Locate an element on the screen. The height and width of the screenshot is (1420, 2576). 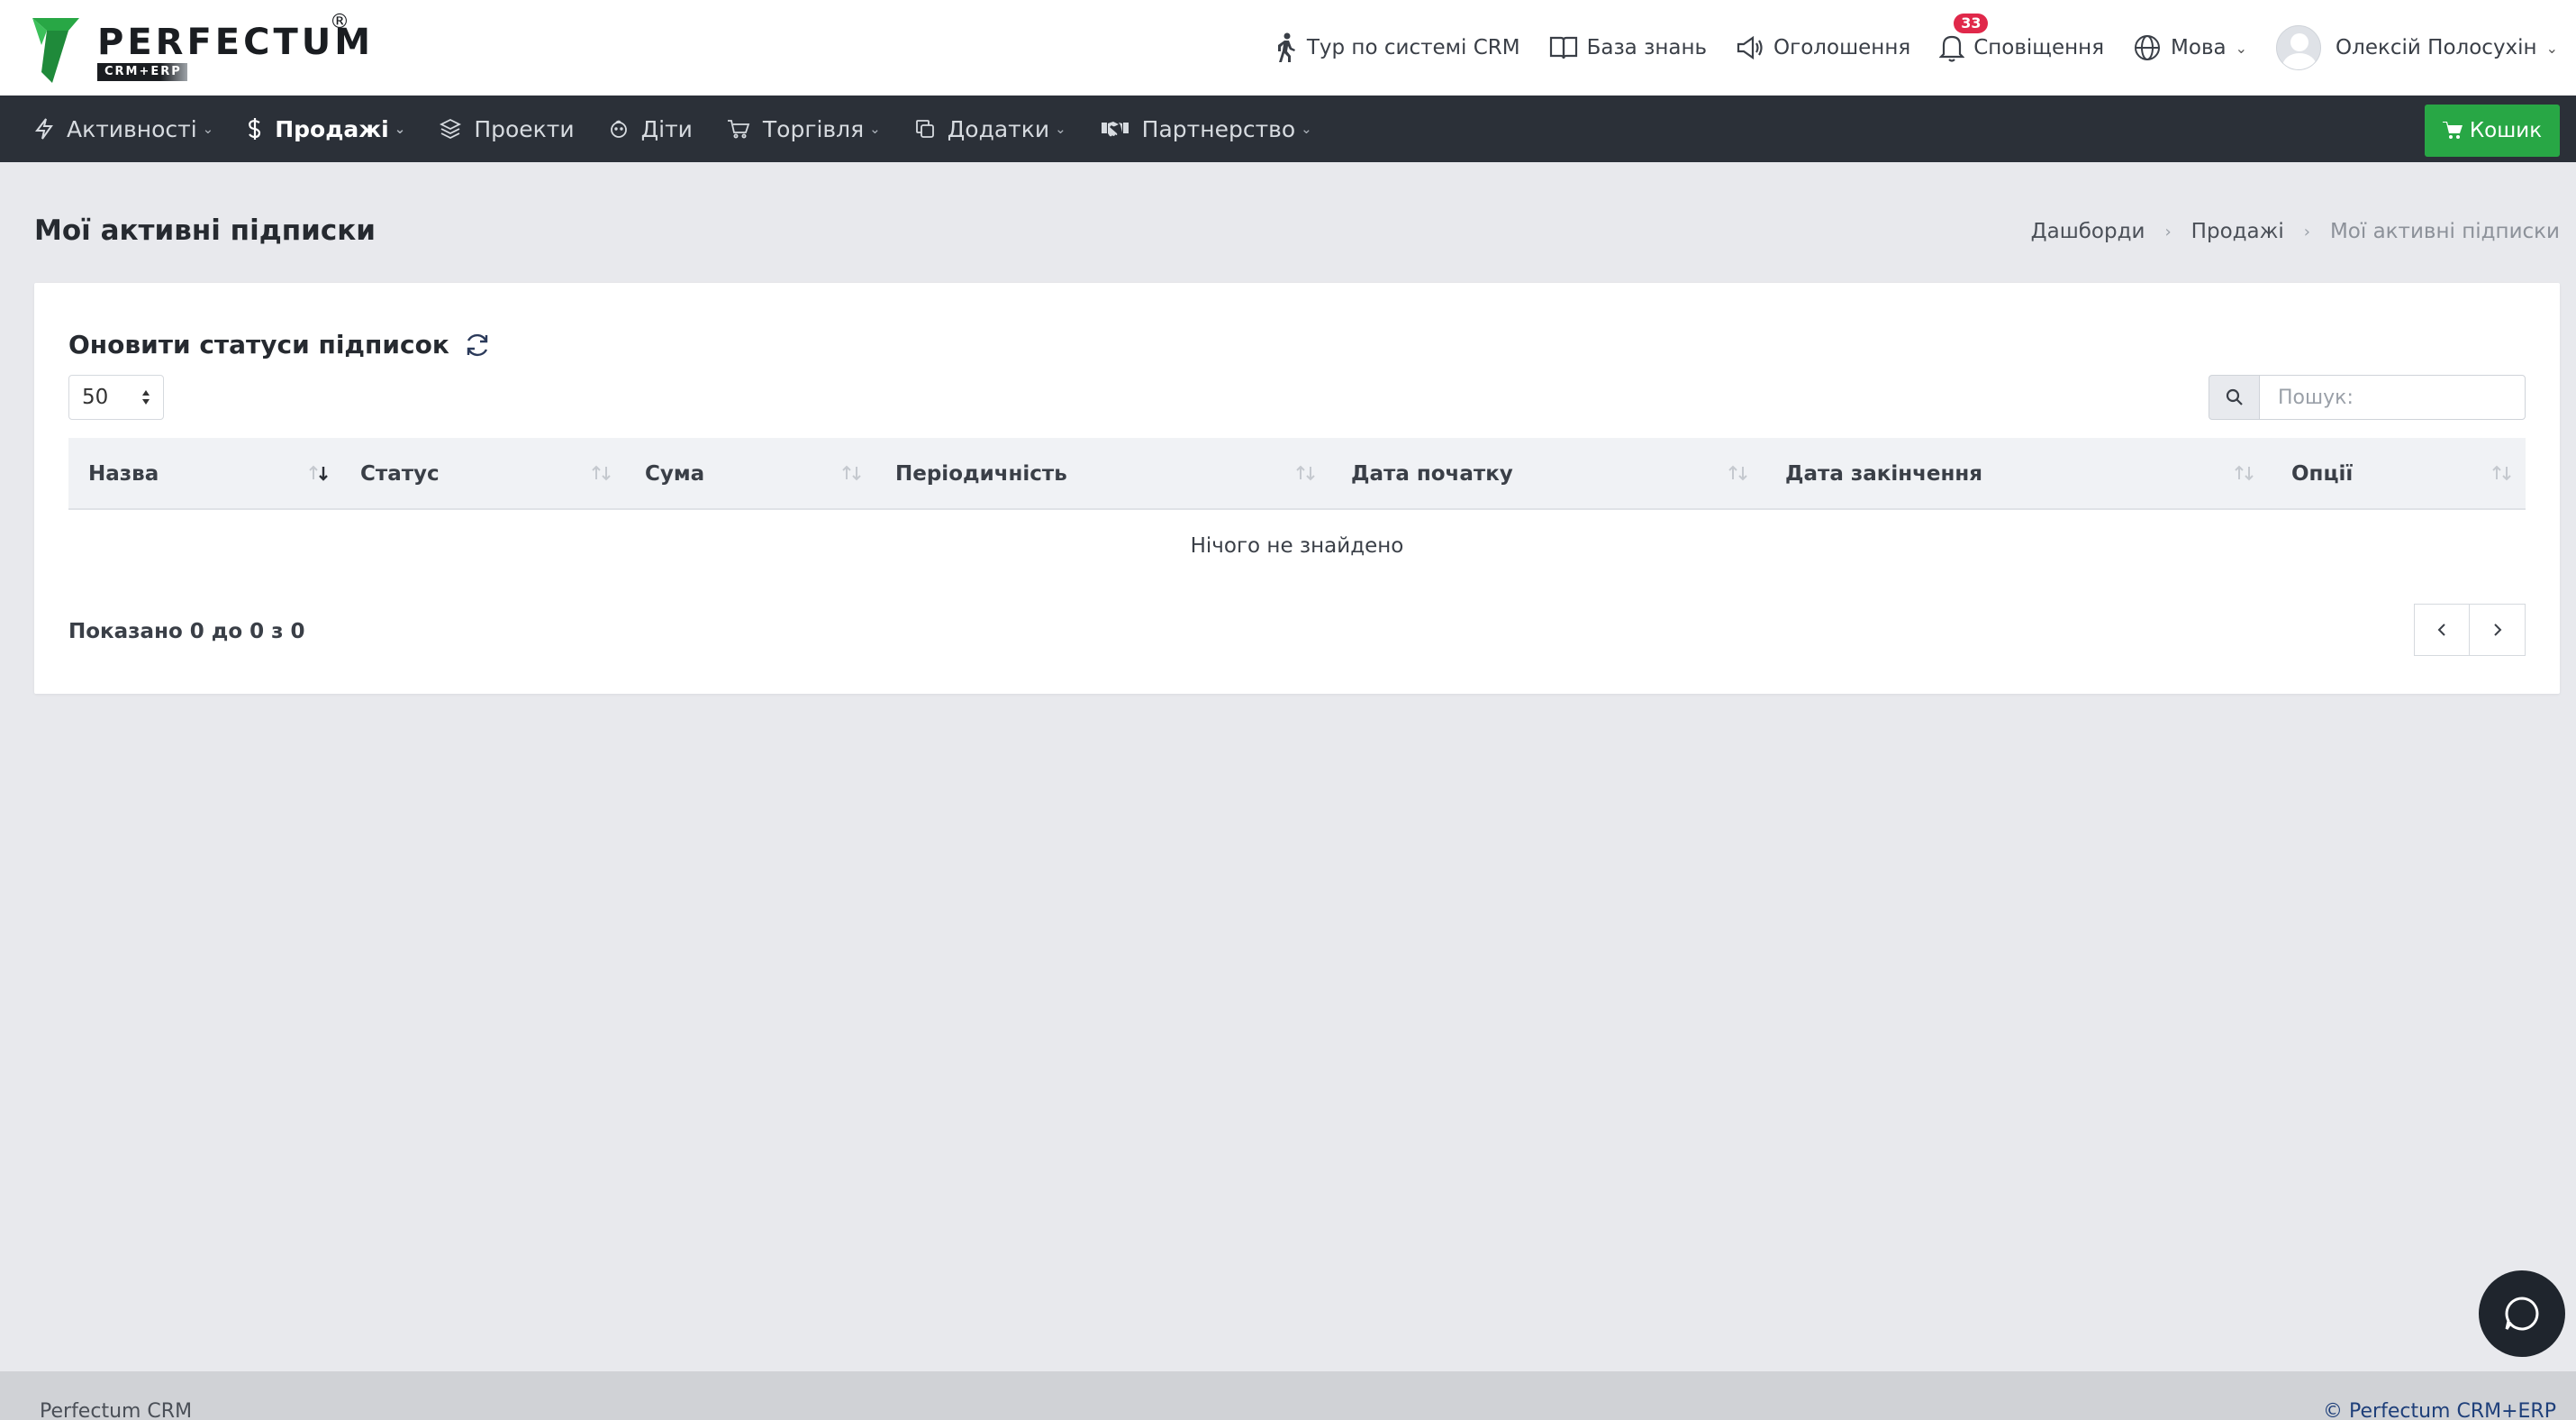
user-name: Олексій Полосухін is located at coordinates (2436, 48).